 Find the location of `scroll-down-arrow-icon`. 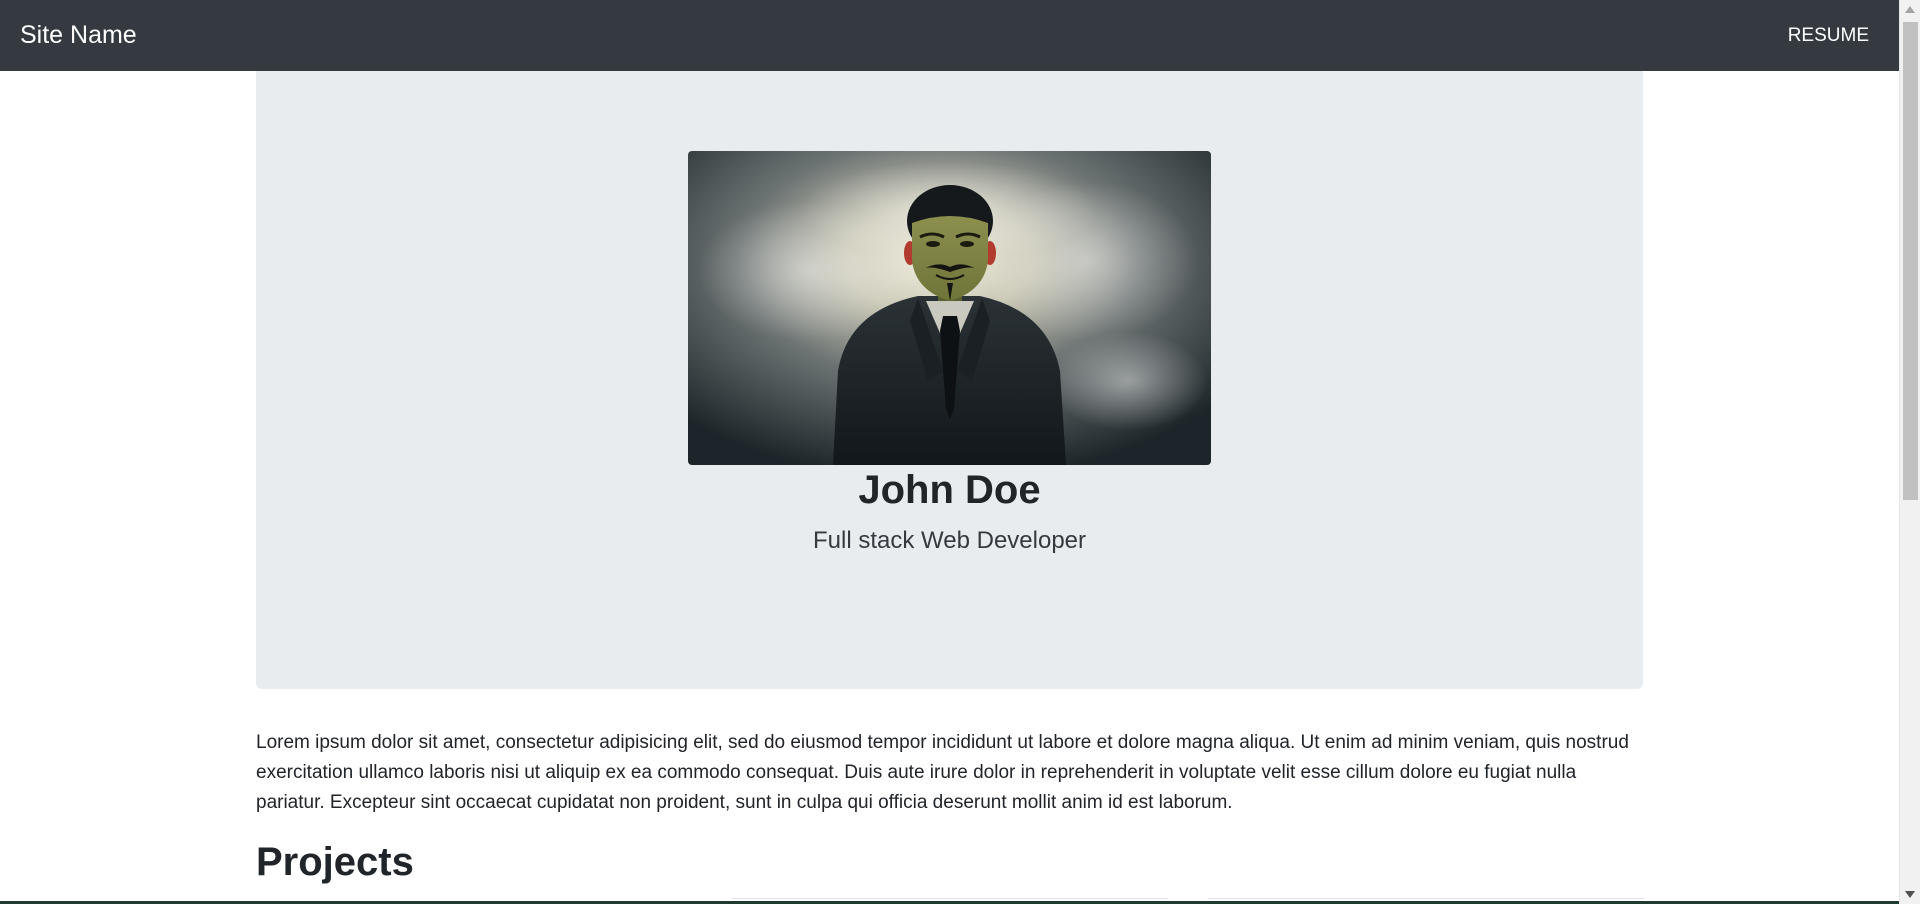

scroll-down-arrow-icon is located at coordinates (1910, 894).